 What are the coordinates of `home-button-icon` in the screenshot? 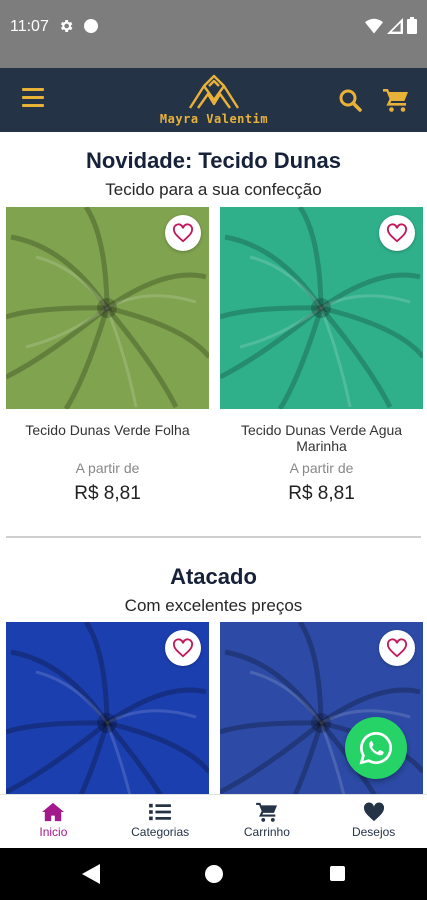 It's located at (214, 874).